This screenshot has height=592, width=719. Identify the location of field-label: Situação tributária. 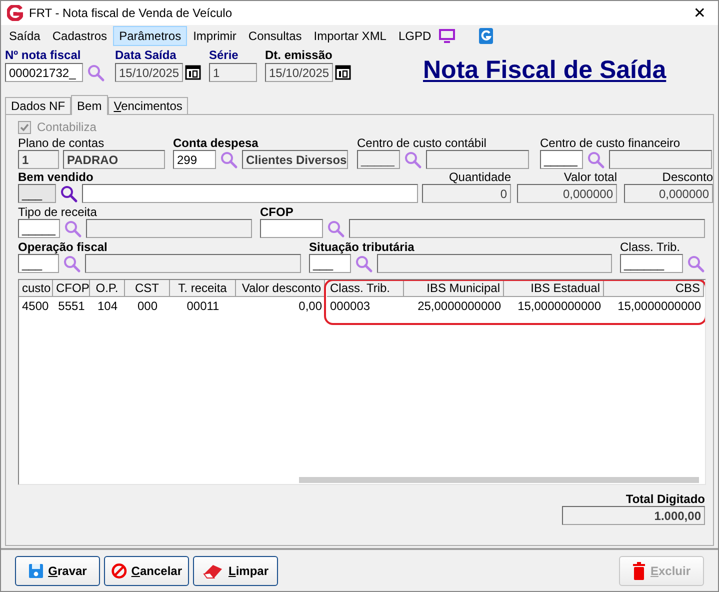
(362, 247).